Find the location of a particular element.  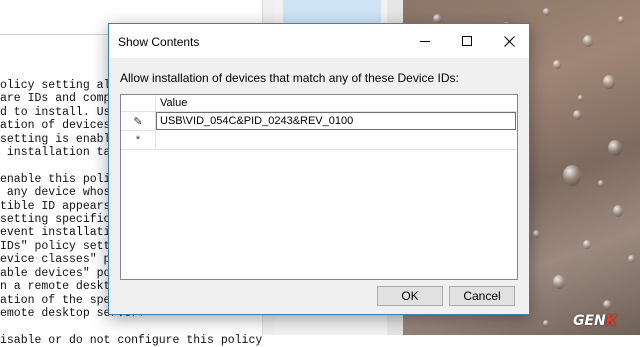

new-row-asterisk-icon: * is located at coordinates (138, 140).